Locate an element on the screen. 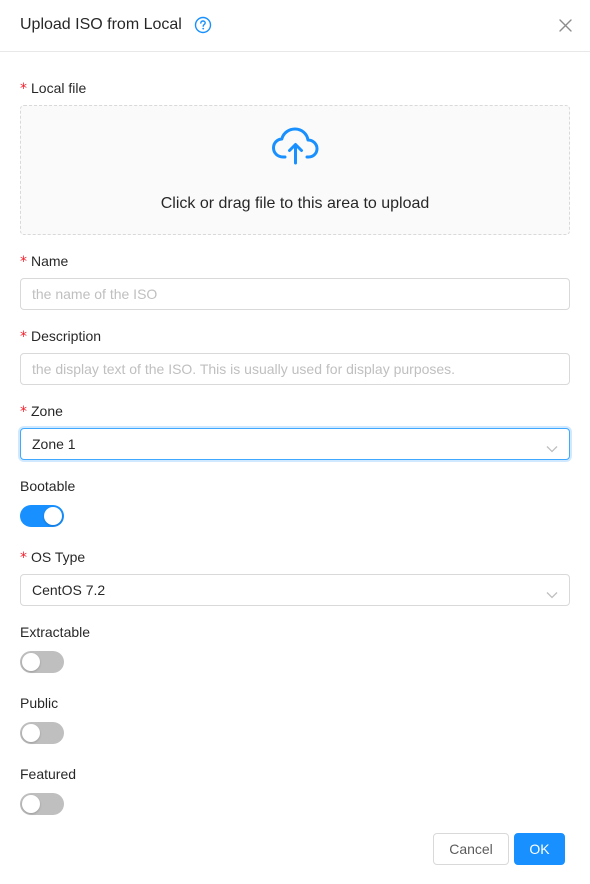  bootable-switch is located at coordinates (42, 516).